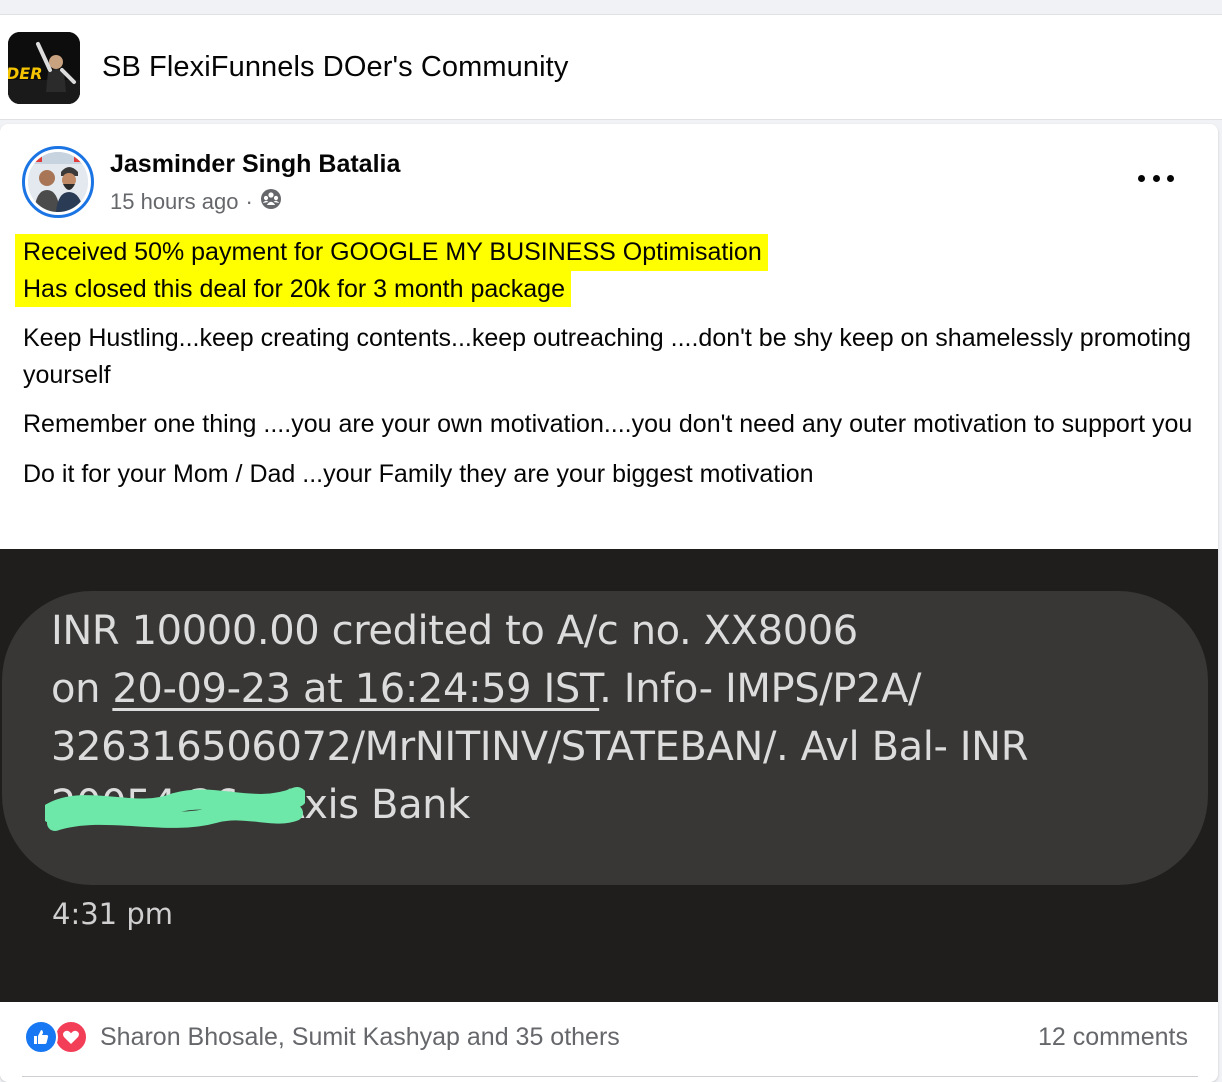 This screenshot has width=1222, height=1082. I want to click on group-logo: DER, so click(44, 68).